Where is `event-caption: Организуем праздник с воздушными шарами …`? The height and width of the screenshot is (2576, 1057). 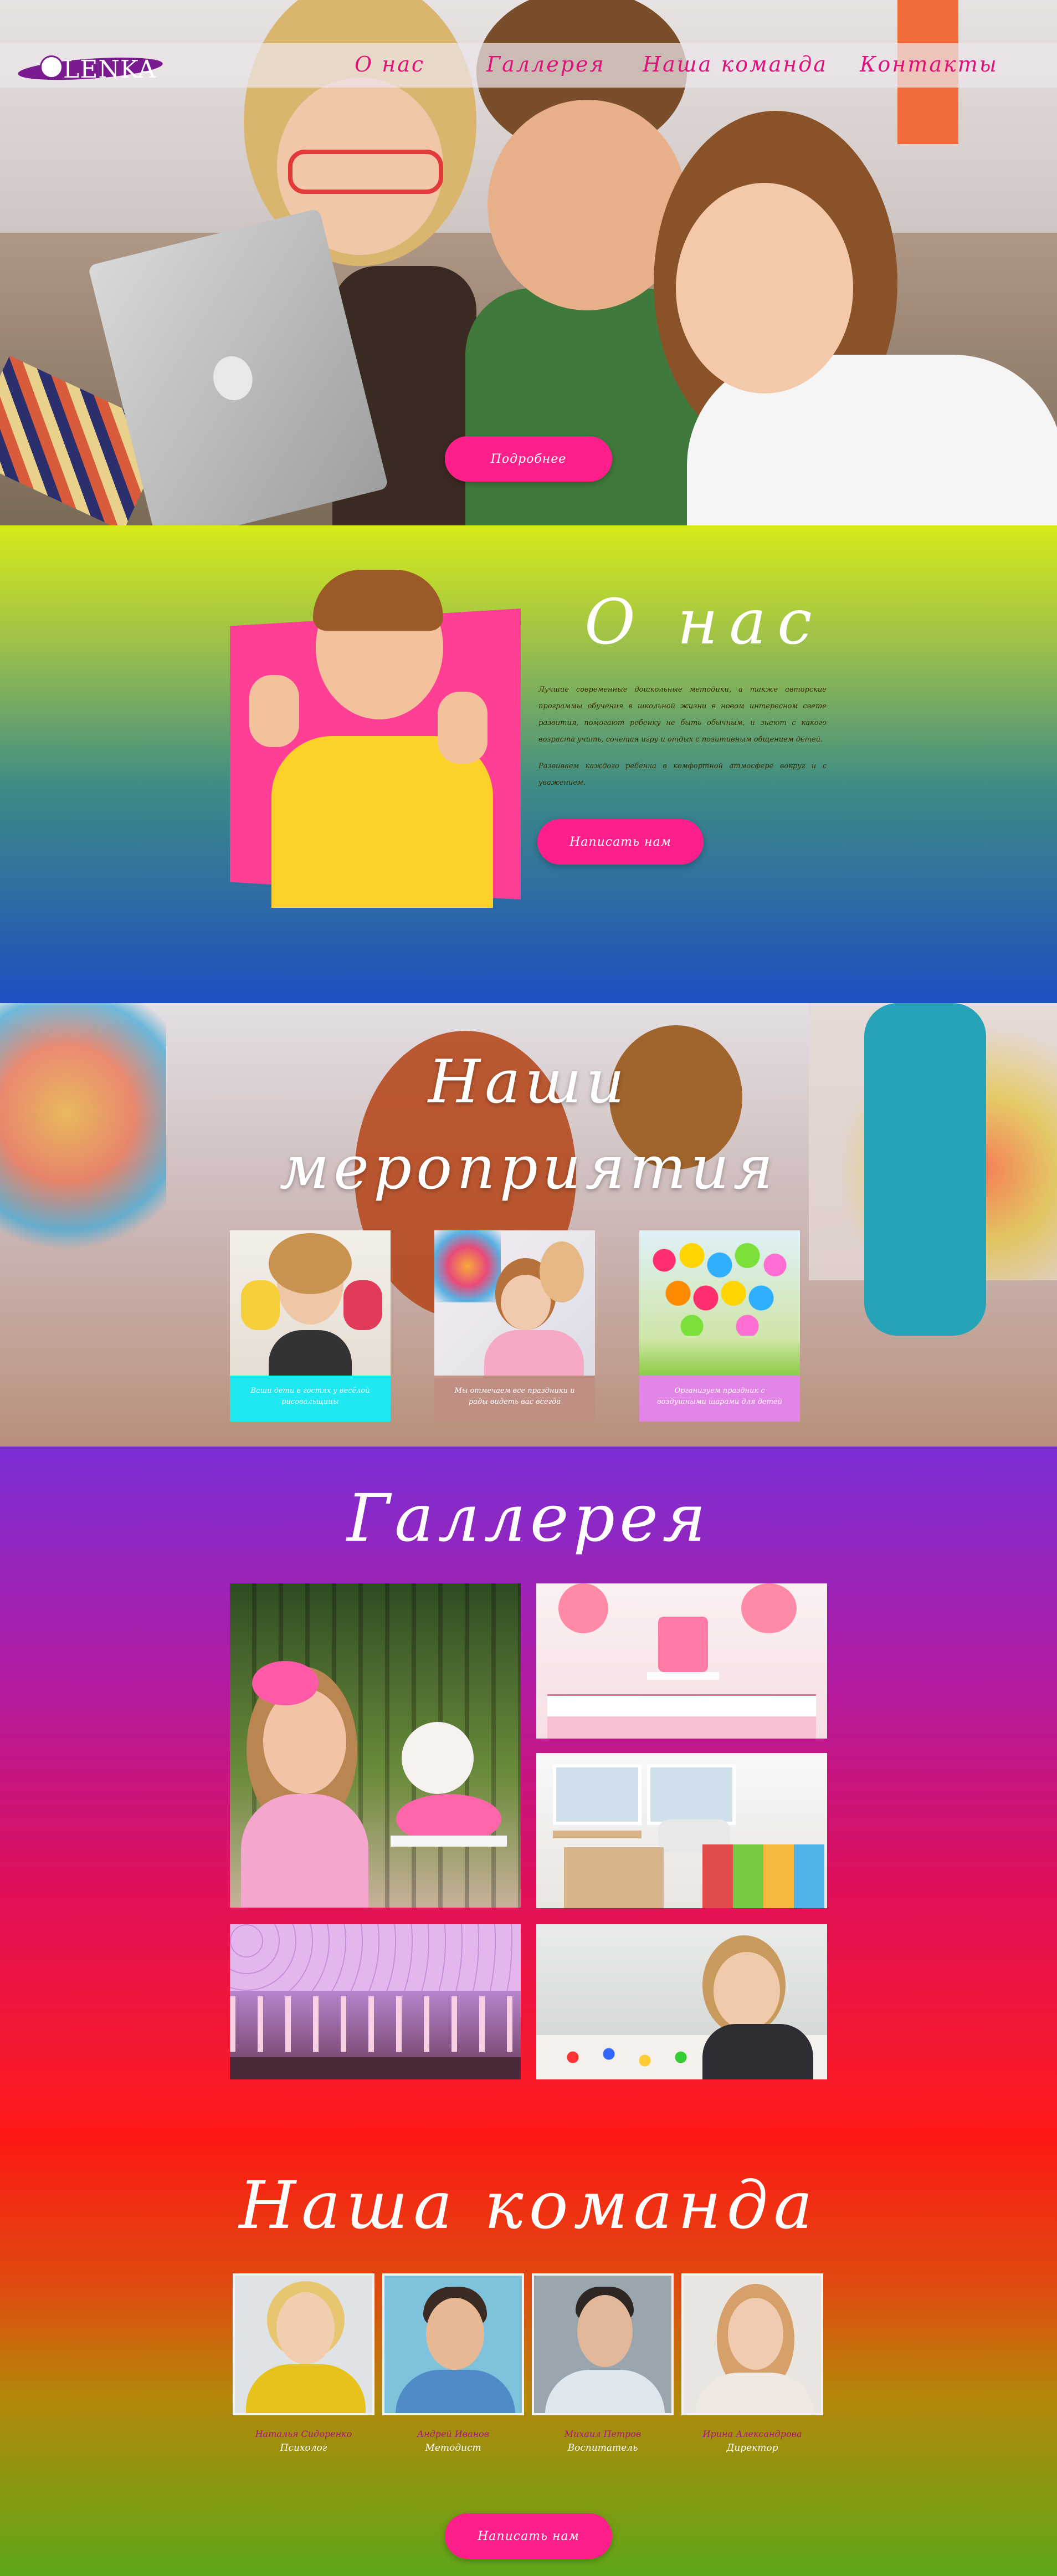
event-caption: Организуем праздник с воздушными шарами … is located at coordinates (719, 1399).